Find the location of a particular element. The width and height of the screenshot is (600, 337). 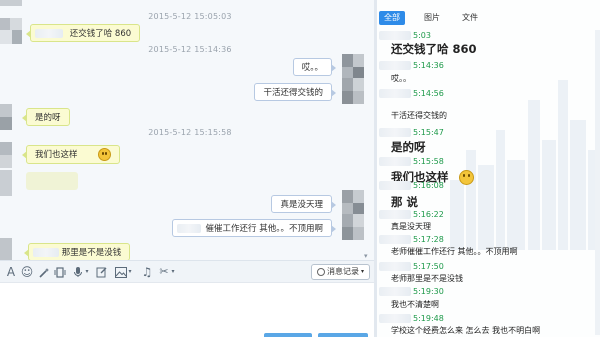

history-message: 老师催催工作还行 其他。。不顶用啊 is located at coordinates (454, 251).